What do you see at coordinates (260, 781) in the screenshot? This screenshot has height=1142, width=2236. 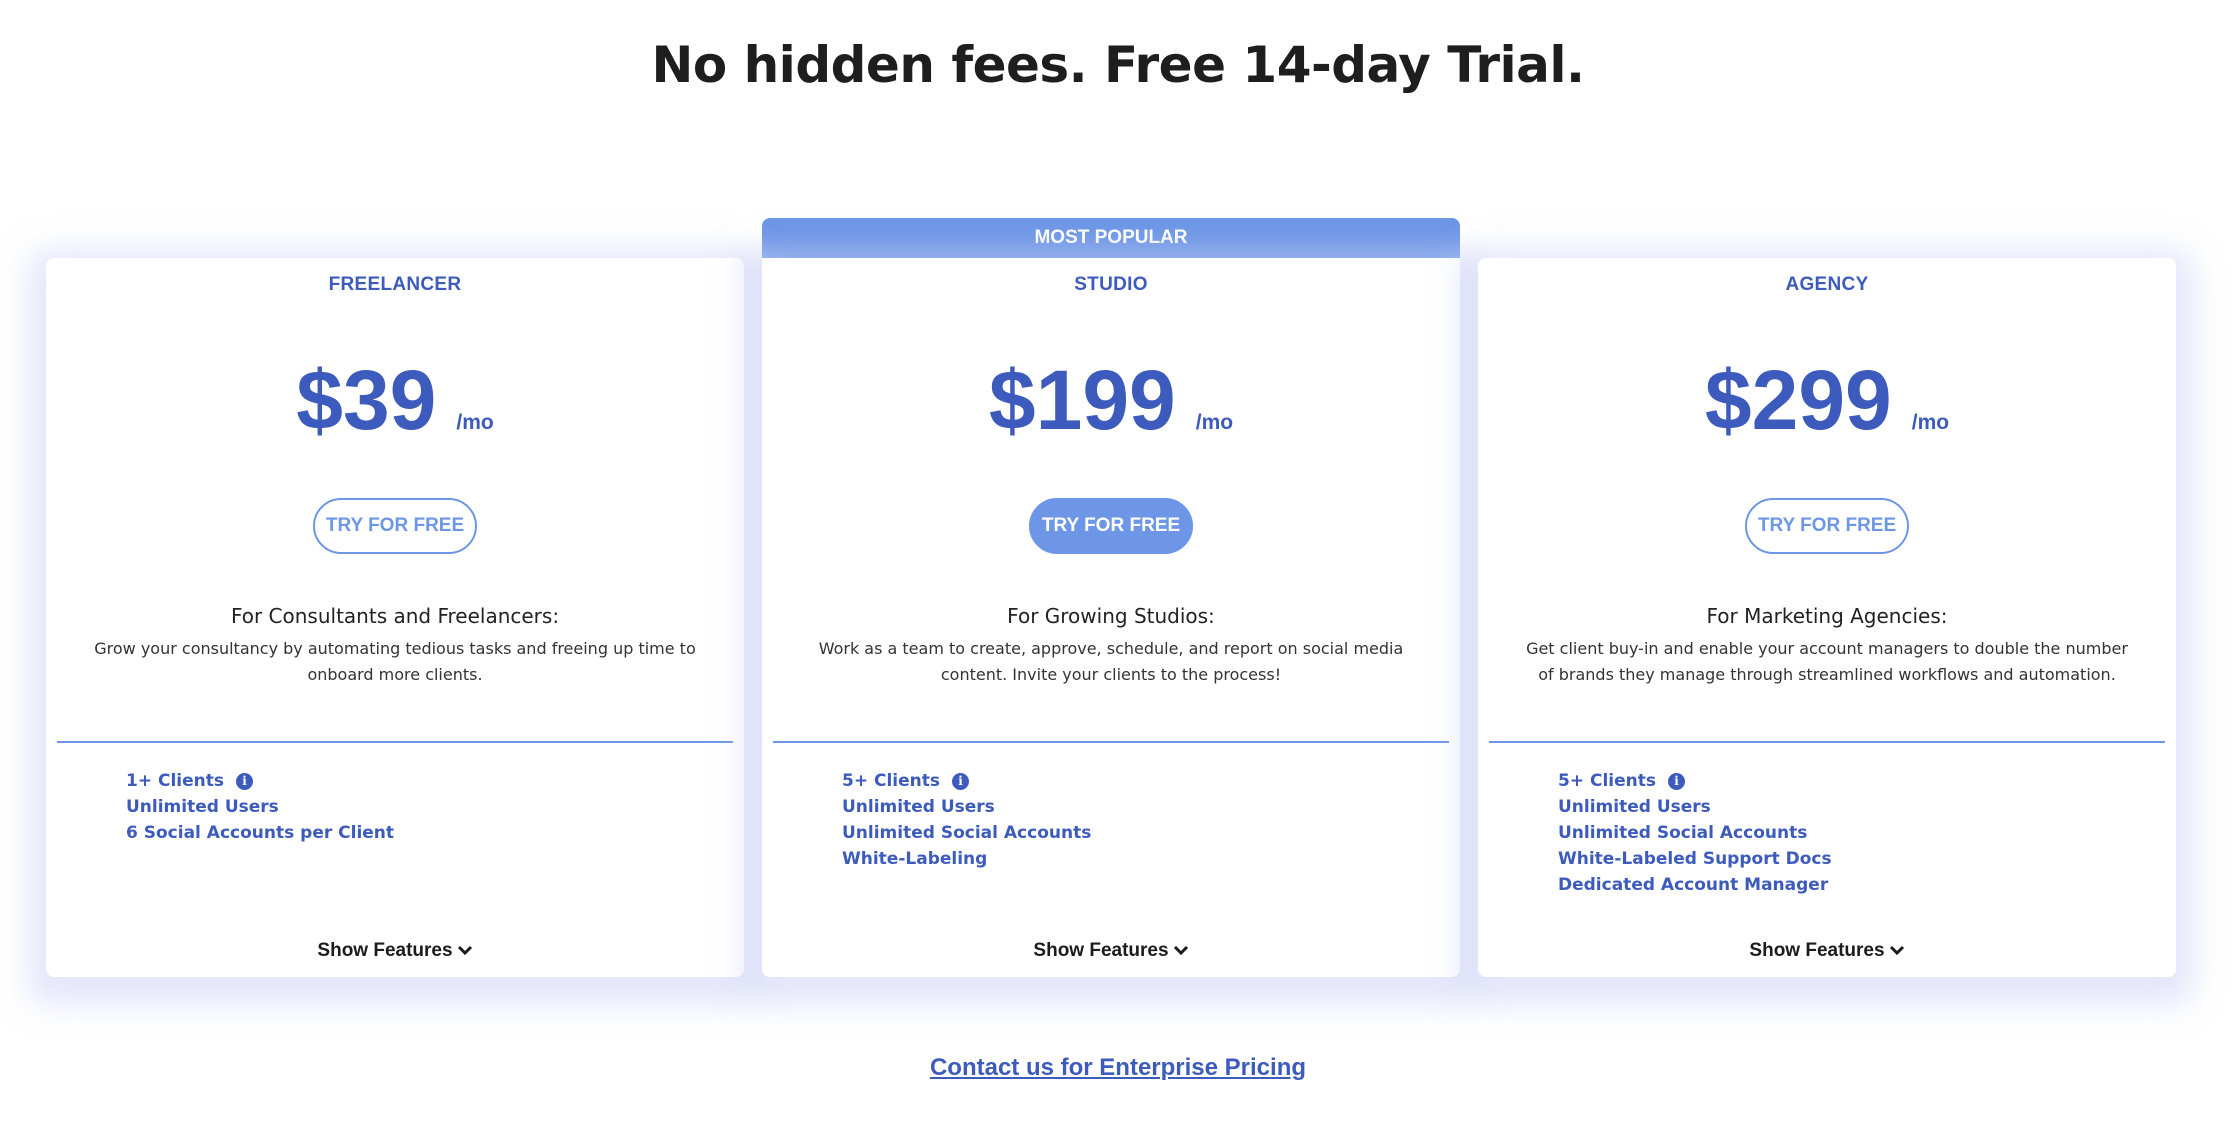 I see `feature-item: 1+ Clients i` at bounding box center [260, 781].